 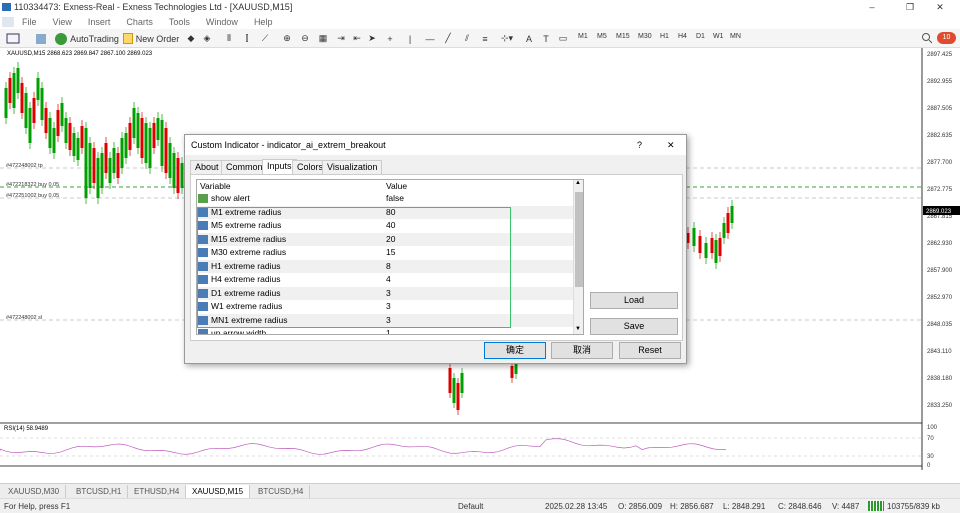 What do you see at coordinates (13, 38) in the screenshot?
I see `new-chart-icon` at bounding box center [13, 38].